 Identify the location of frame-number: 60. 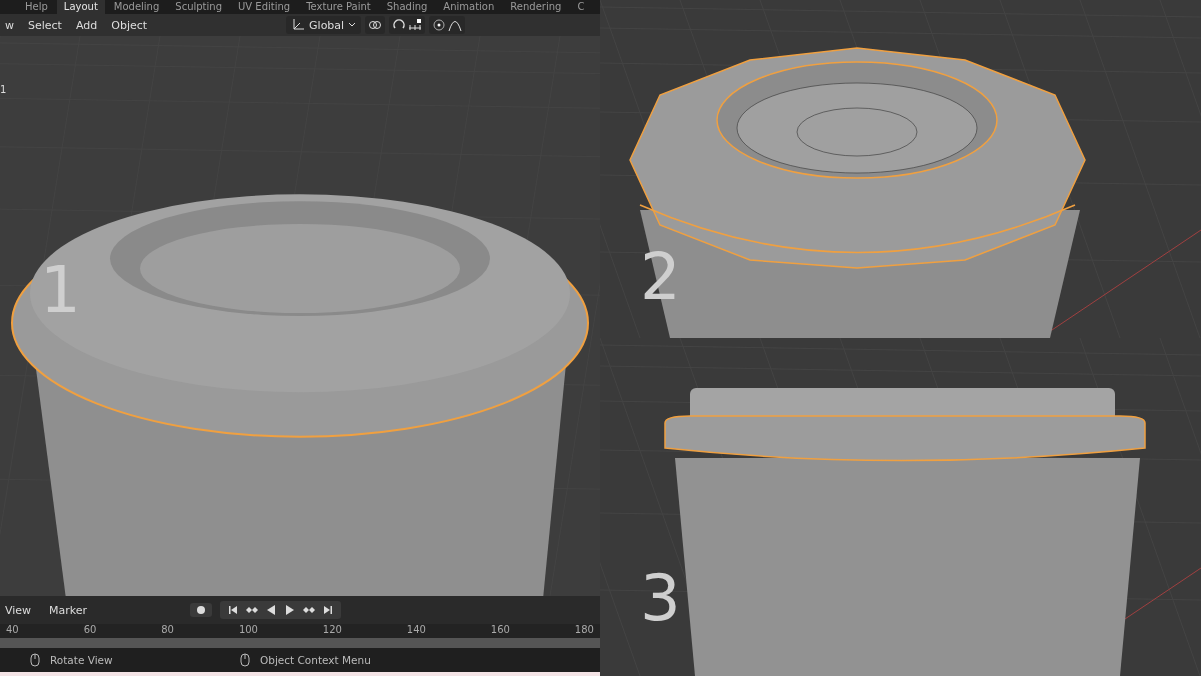
(90, 630).